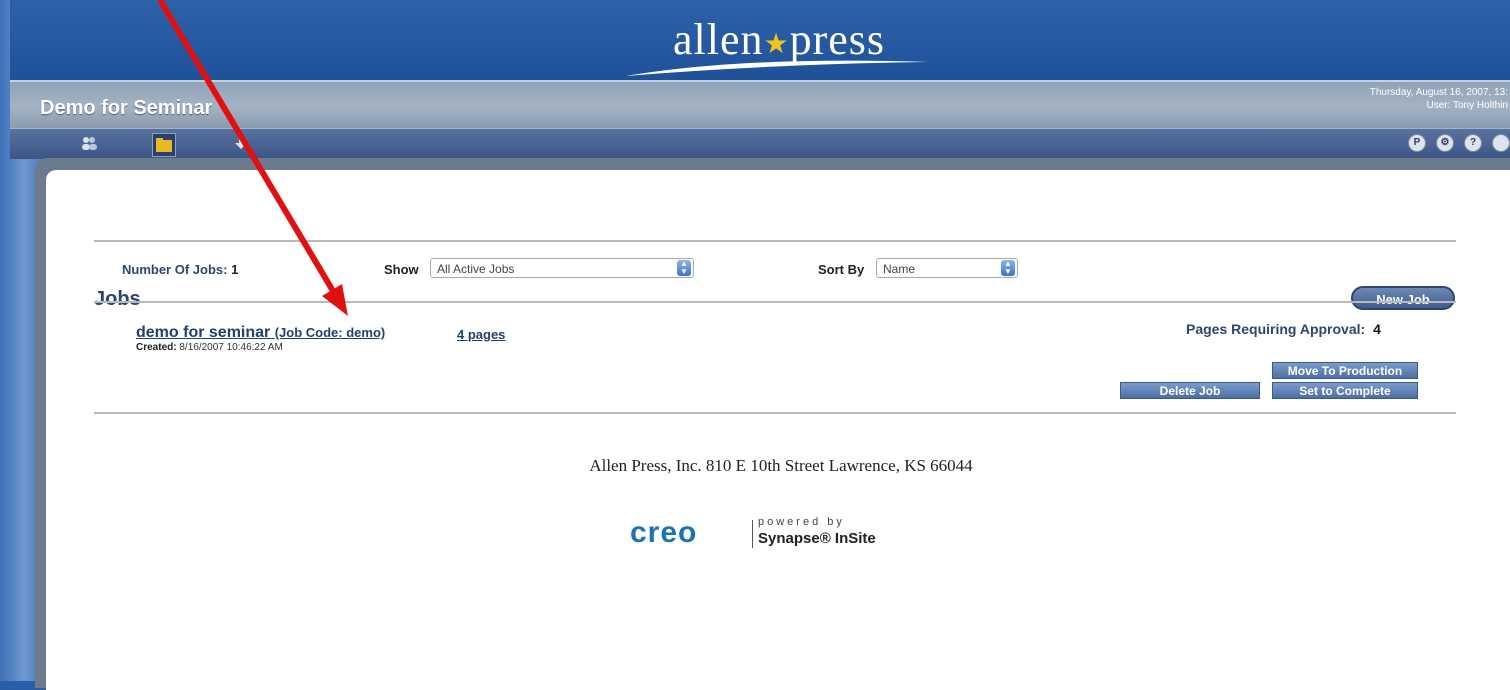  What do you see at coordinates (476, 269) in the screenshot?
I see `show-select-value: All Active Jobs` at bounding box center [476, 269].